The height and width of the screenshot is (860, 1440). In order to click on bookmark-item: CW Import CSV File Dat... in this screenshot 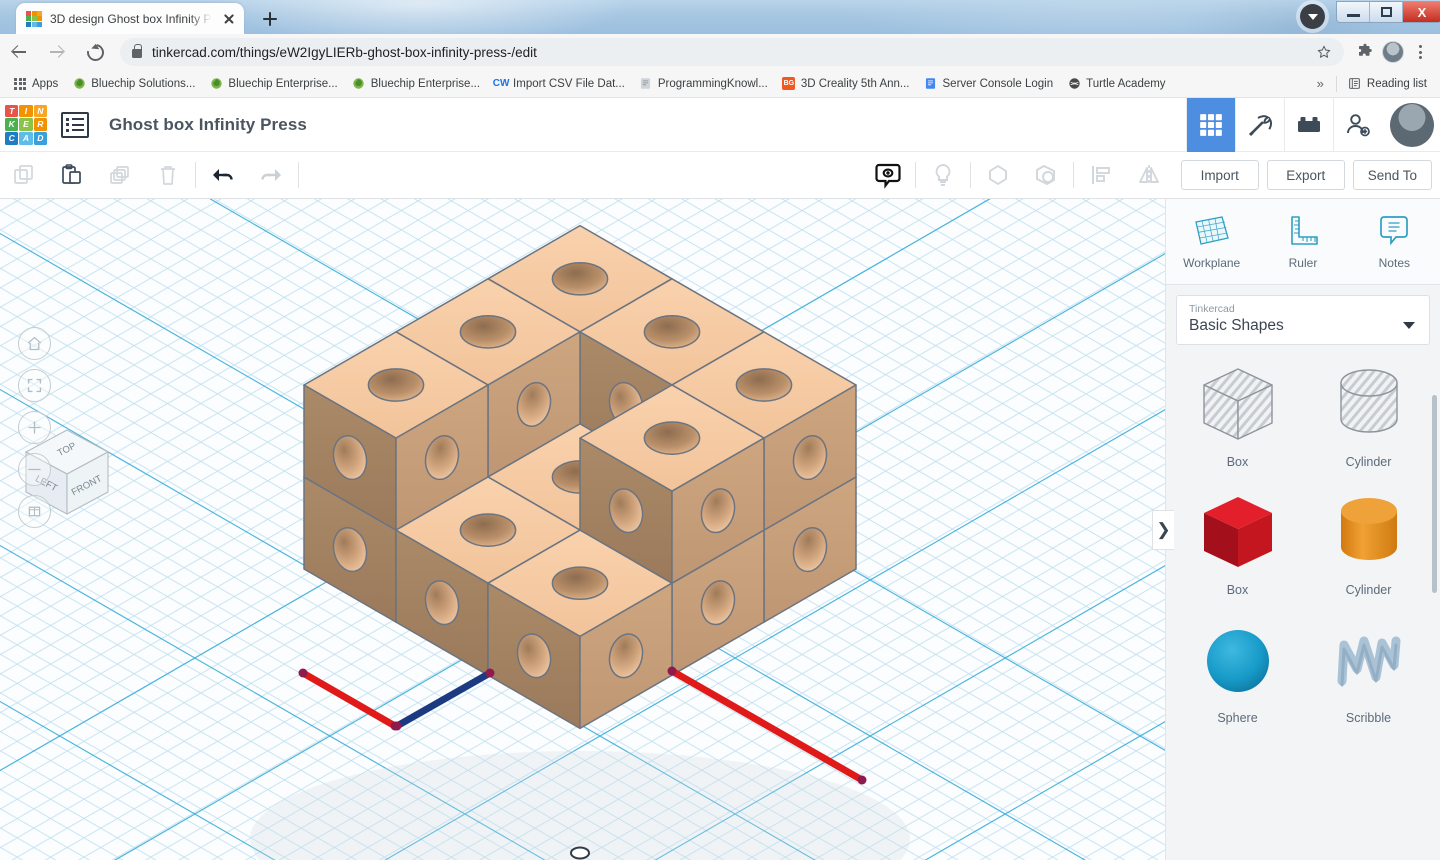, I will do `click(559, 84)`.